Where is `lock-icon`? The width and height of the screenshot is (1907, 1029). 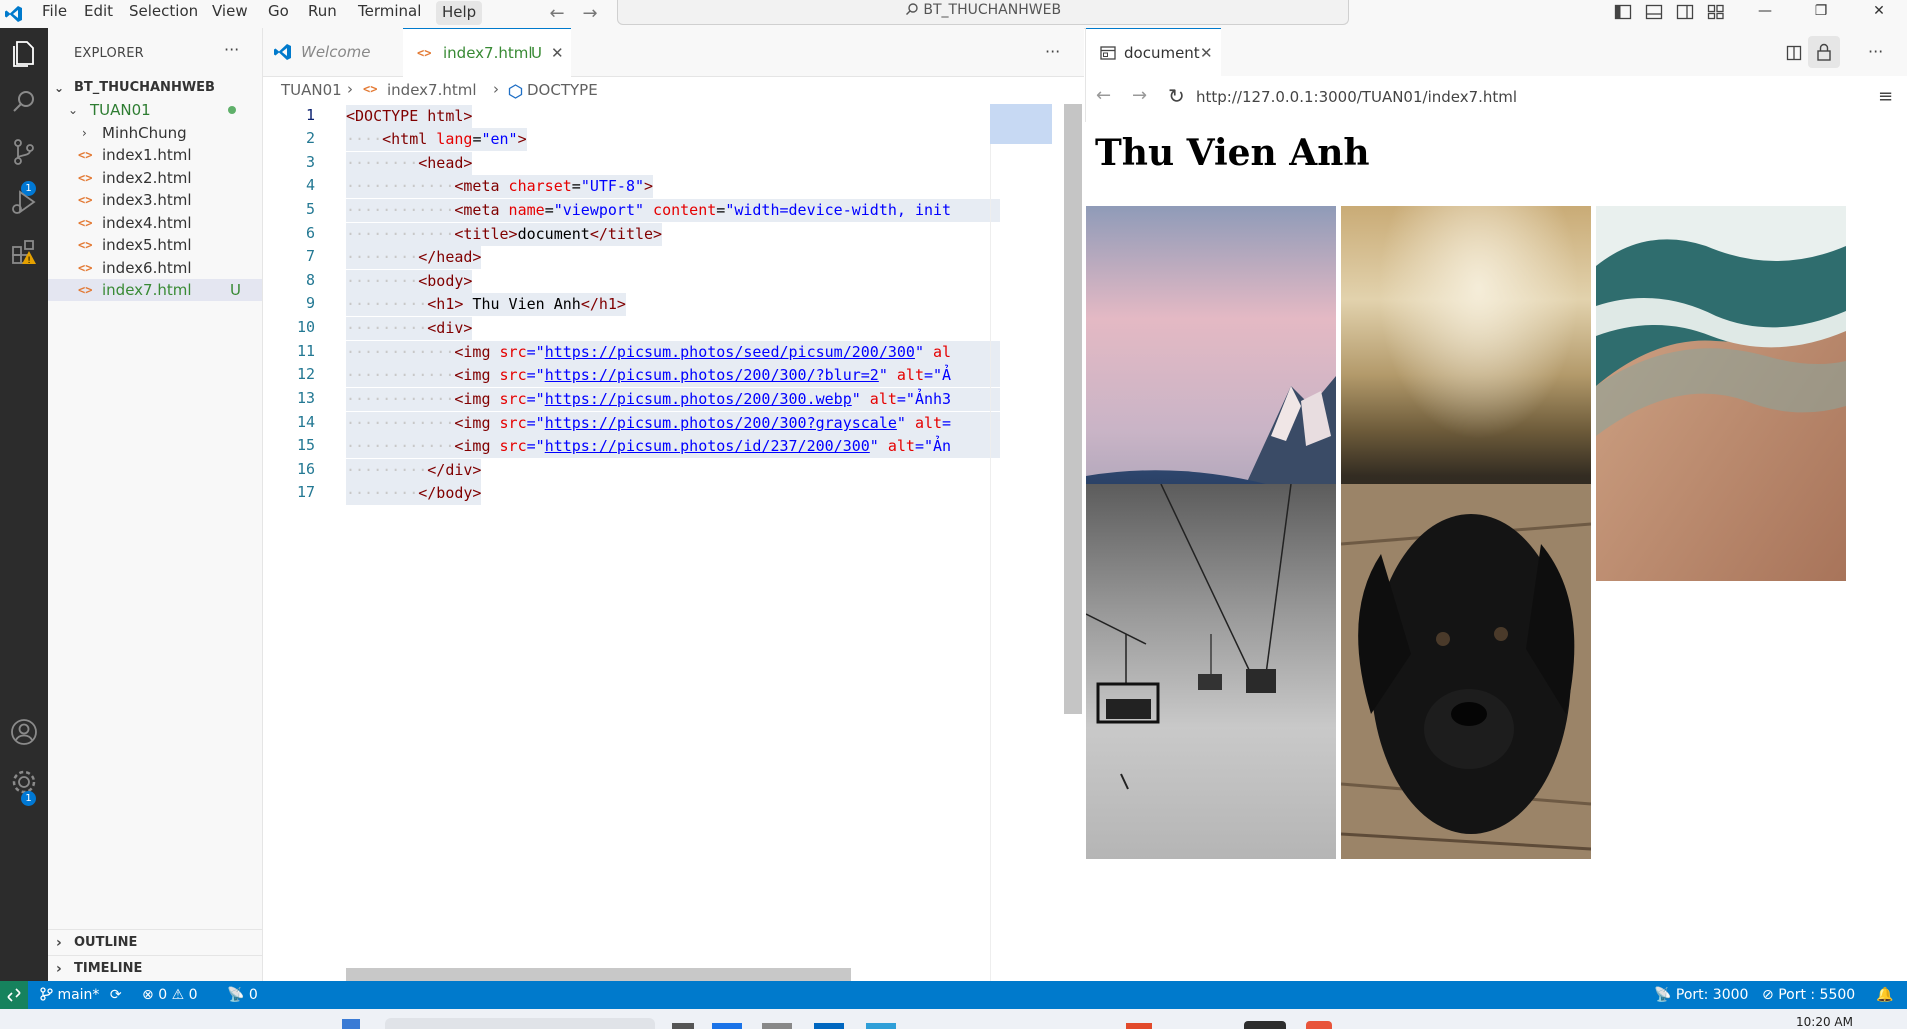
lock-icon is located at coordinates (1824, 52).